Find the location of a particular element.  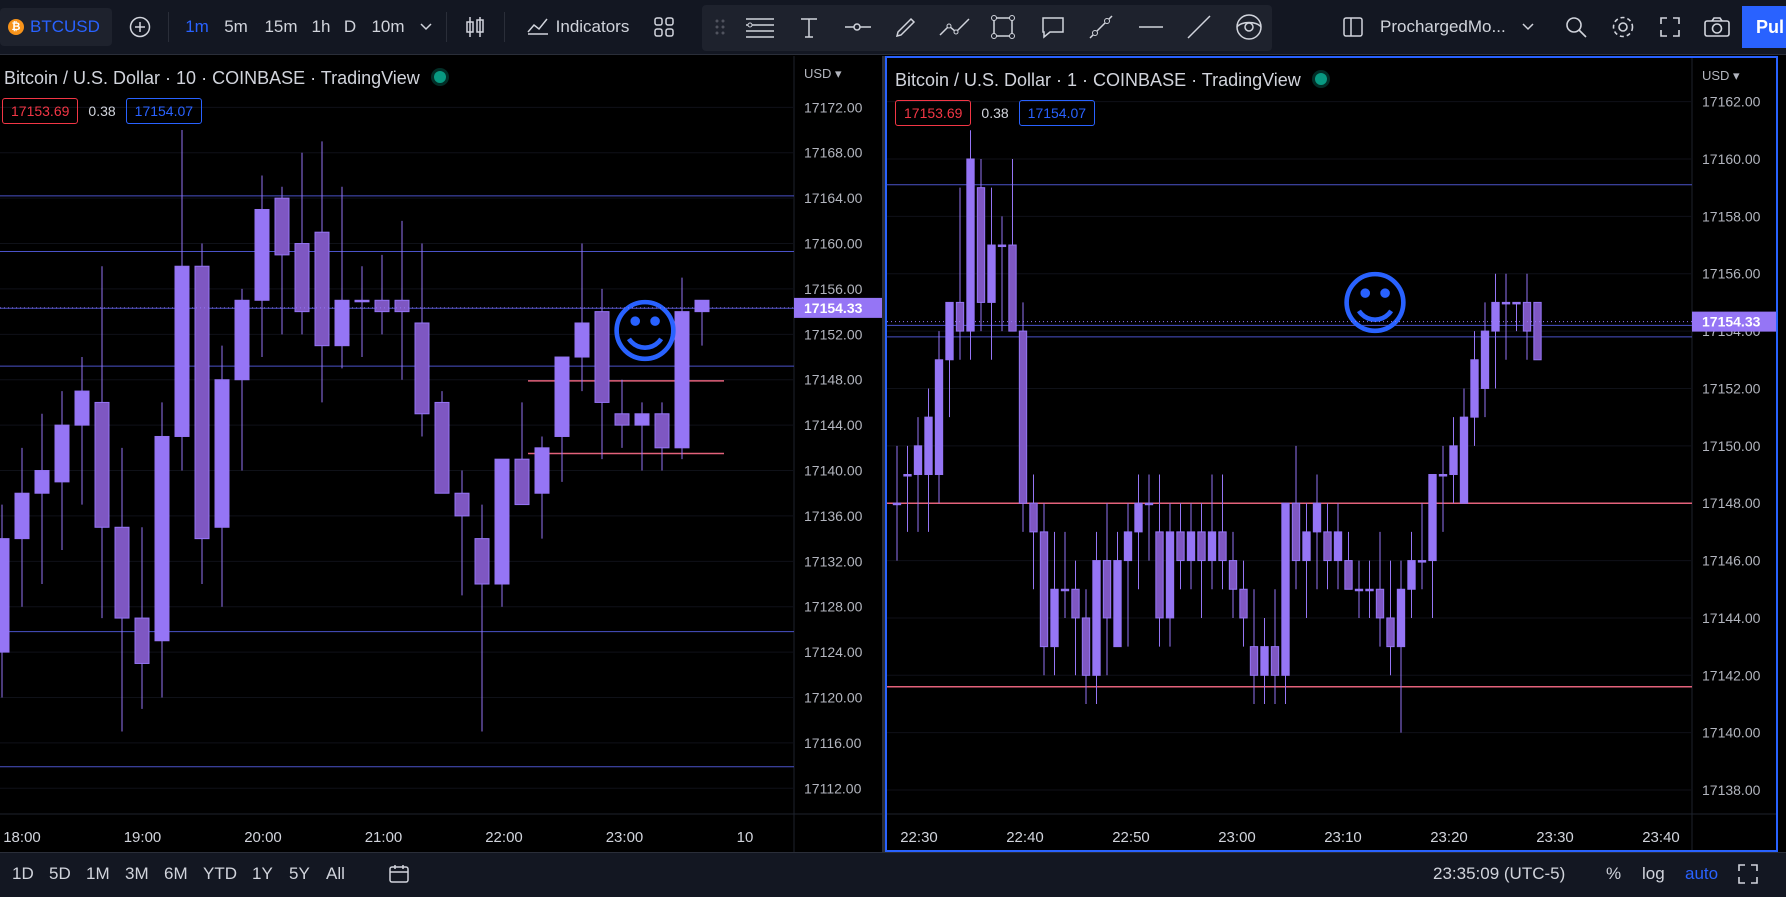

add-symbol-icon is located at coordinates (140, 27).